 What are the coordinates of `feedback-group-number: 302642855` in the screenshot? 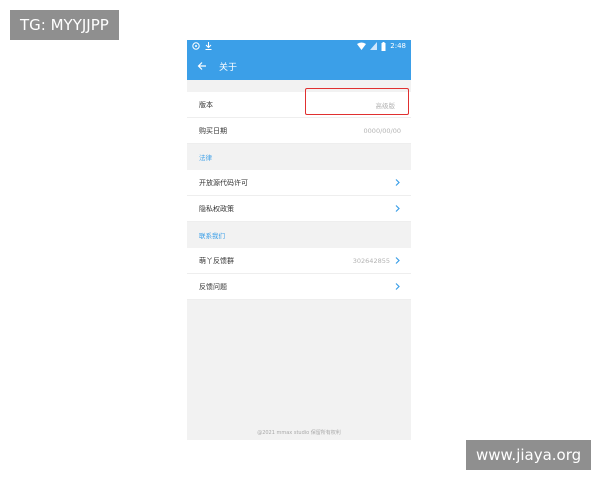 It's located at (371, 260).